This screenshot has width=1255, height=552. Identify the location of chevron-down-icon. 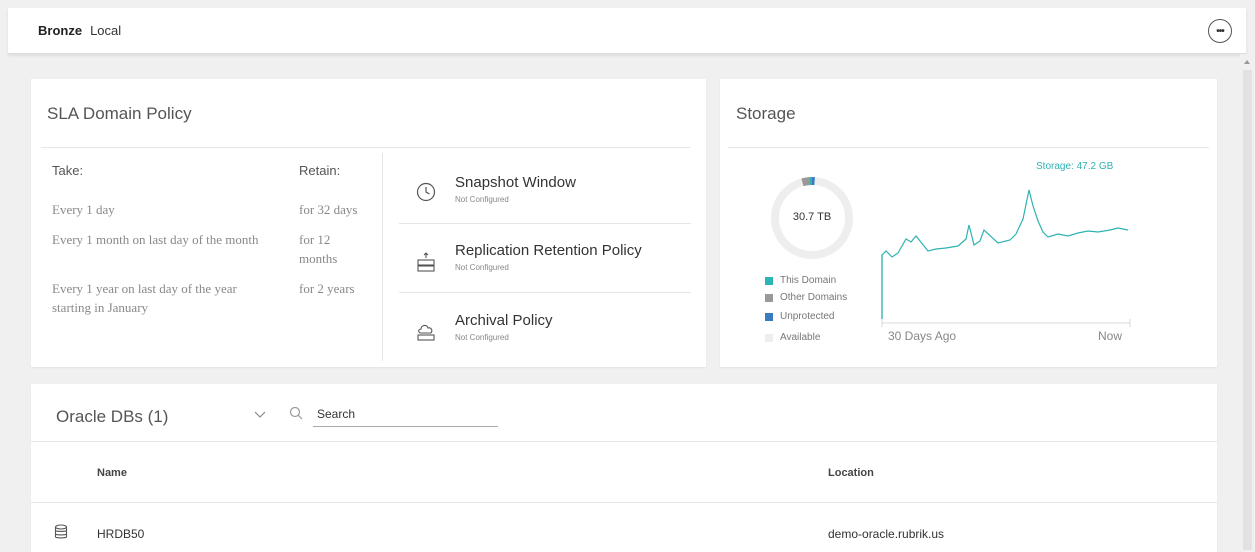
(260, 414).